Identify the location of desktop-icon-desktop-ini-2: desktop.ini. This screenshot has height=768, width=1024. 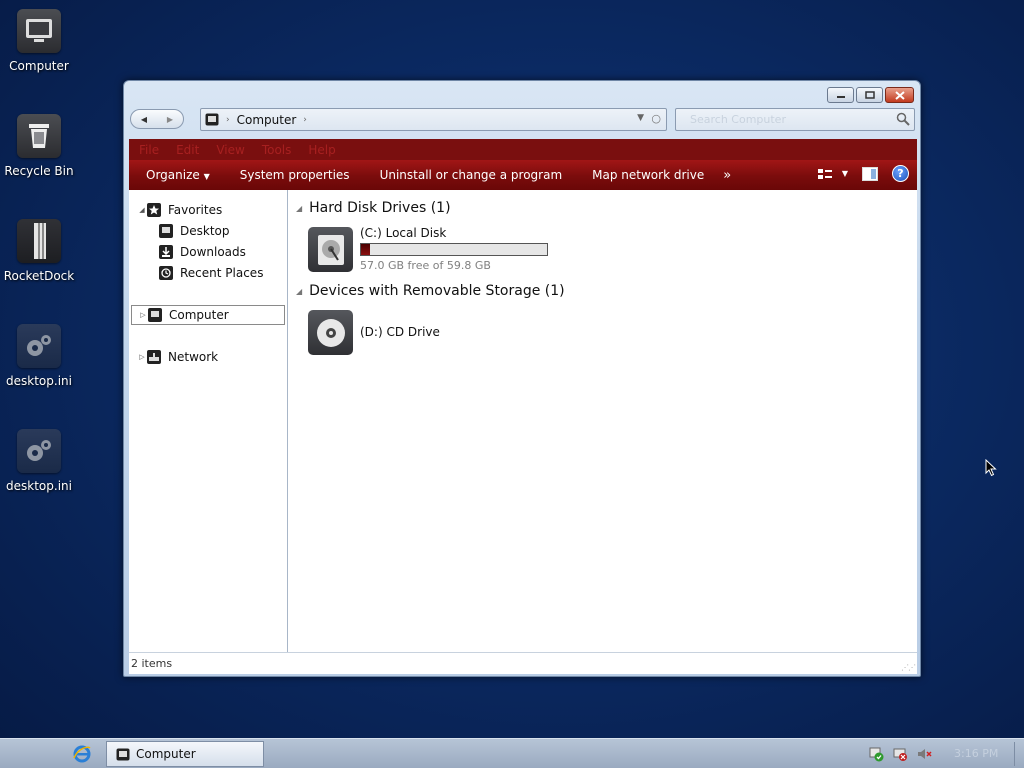
(39, 461).